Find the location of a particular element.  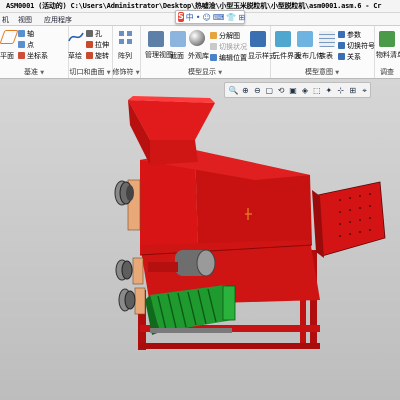

group-modifiers-label: 修饰符 ▼ is located at coordinates (126, 72).